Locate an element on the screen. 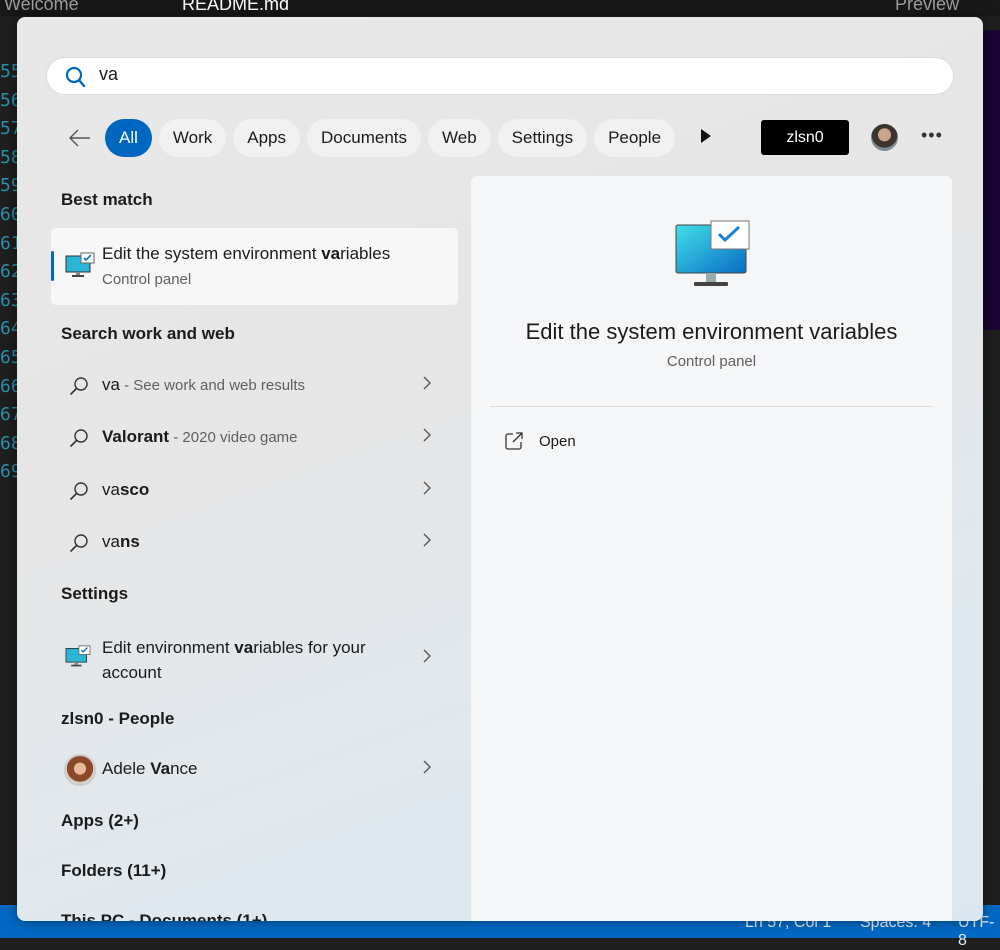  line-number: 69 is located at coordinates (9, 472).